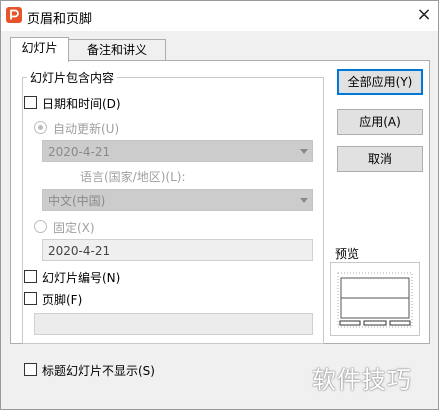  Describe the element at coordinates (40, 226) in the screenshot. I see `fixed-radio` at that location.